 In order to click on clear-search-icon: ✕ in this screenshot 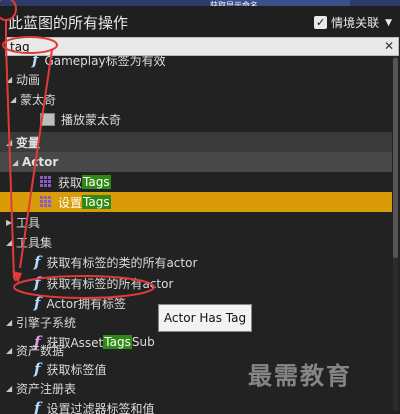, I will do `click(389, 46)`.